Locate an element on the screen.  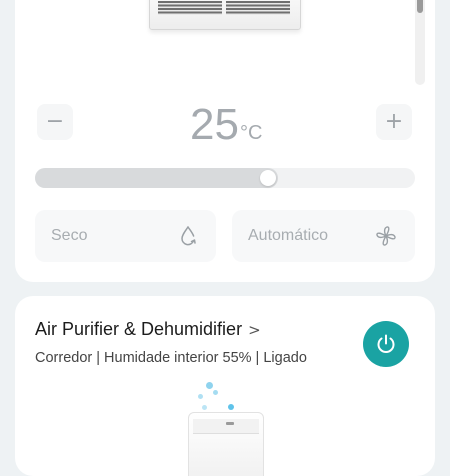
temperature-slider is located at coordinates (225, 178).